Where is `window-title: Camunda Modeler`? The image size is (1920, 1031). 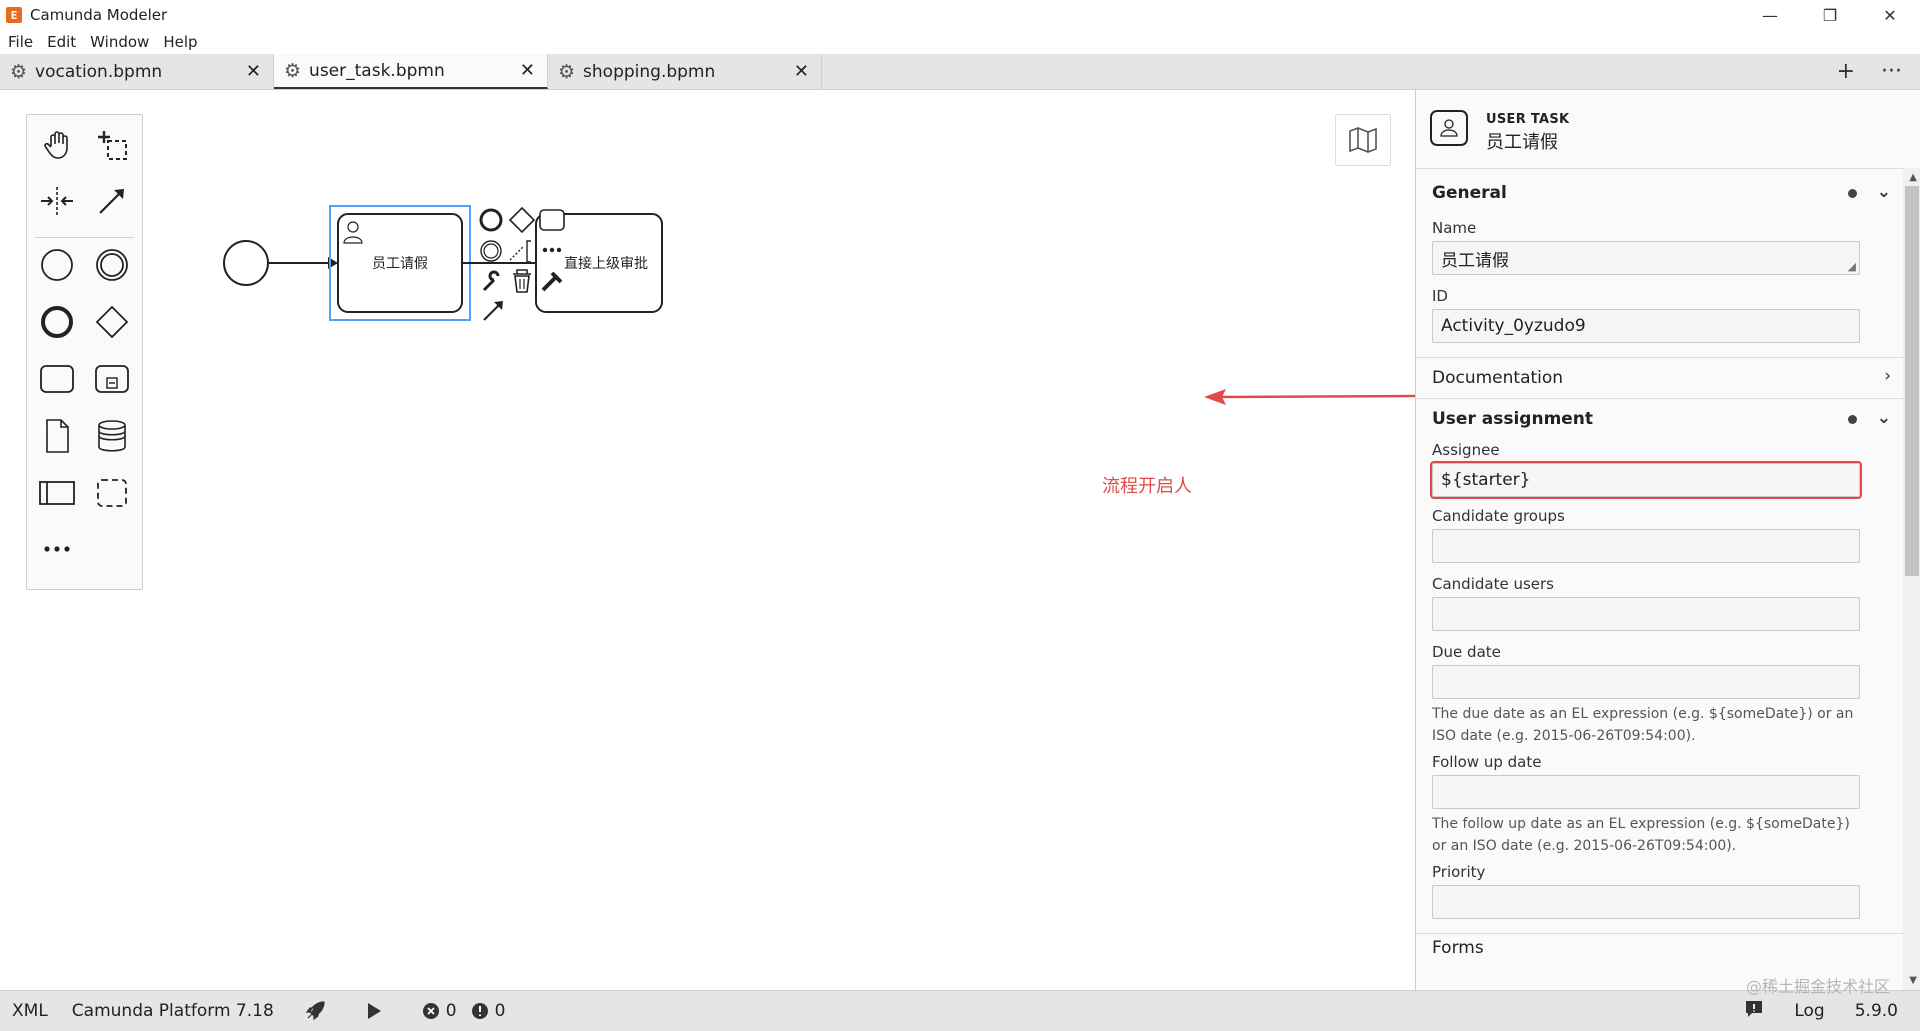
window-title: Camunda Modeler is located at coordinates (99, 15).